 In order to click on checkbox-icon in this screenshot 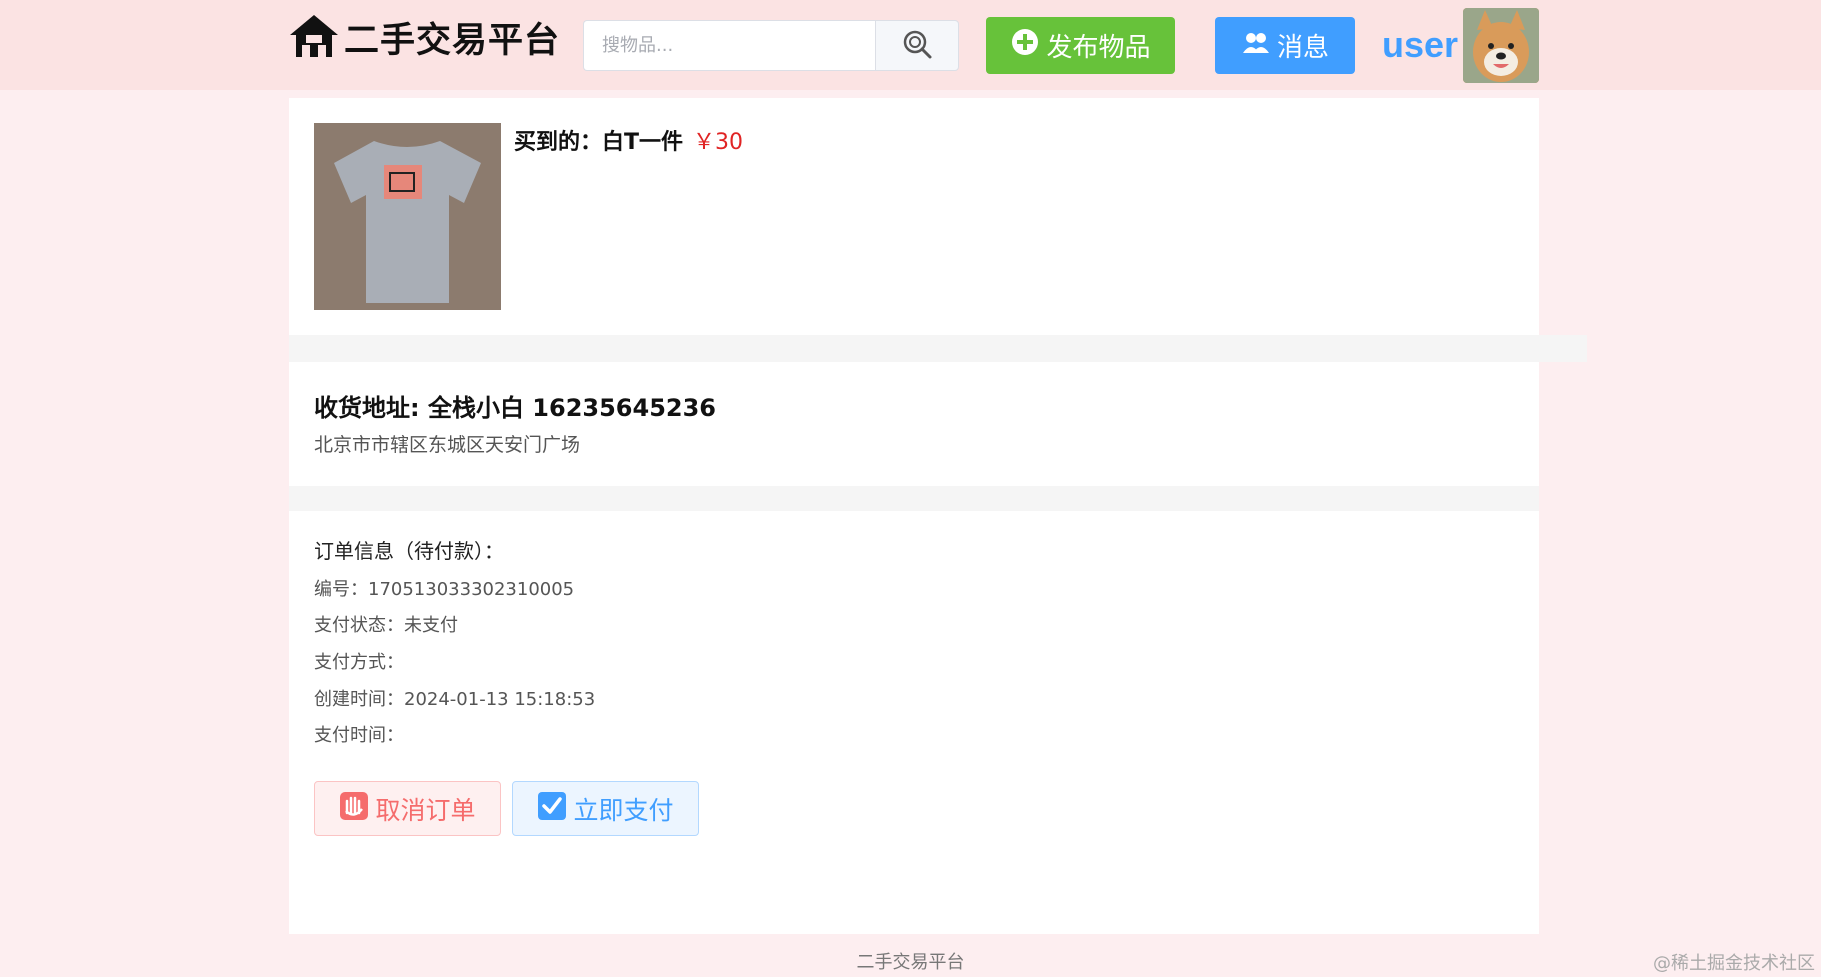, I will do `click(552, 809)`.